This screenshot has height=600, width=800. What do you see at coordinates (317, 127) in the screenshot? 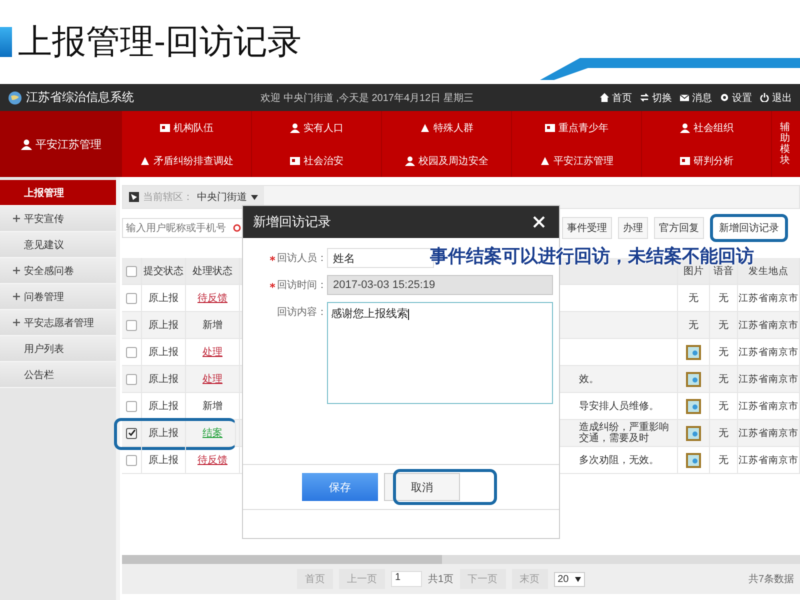
I see `nav-item: 实有人口` at bounding box center [317, 127].